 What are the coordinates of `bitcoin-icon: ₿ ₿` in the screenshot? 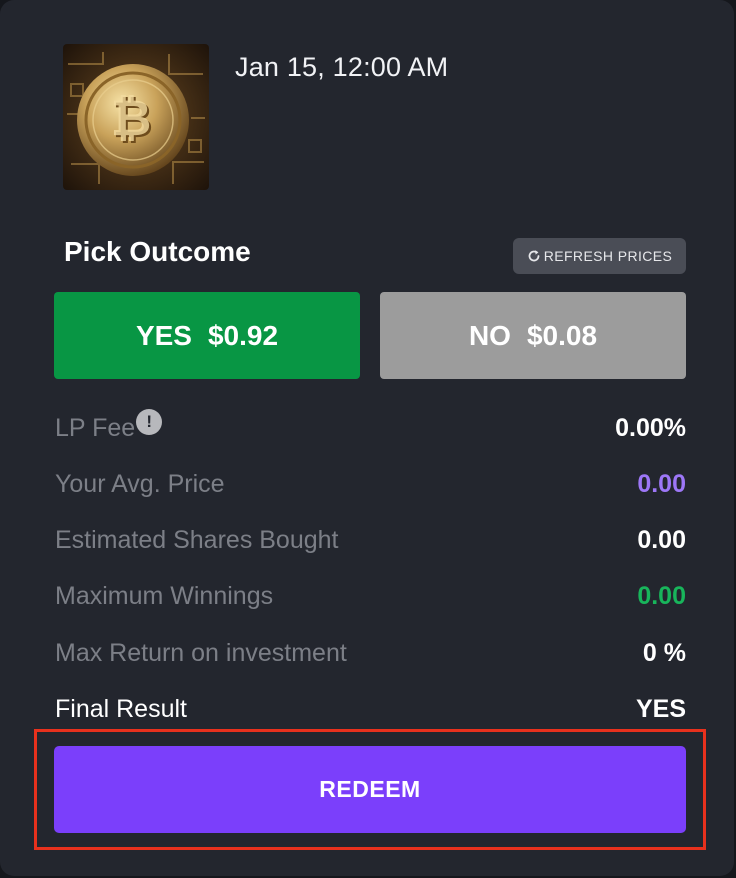 It's located at (136, 117).